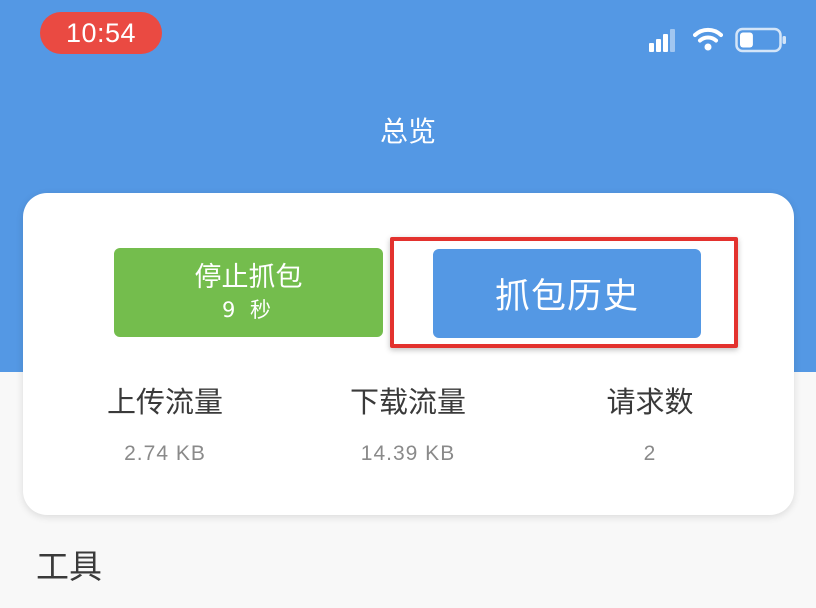  What do you see at coordinates (650, 453) in the screenshot?
I see `stat-requests-value: 2` at bounding box center [650, 453].